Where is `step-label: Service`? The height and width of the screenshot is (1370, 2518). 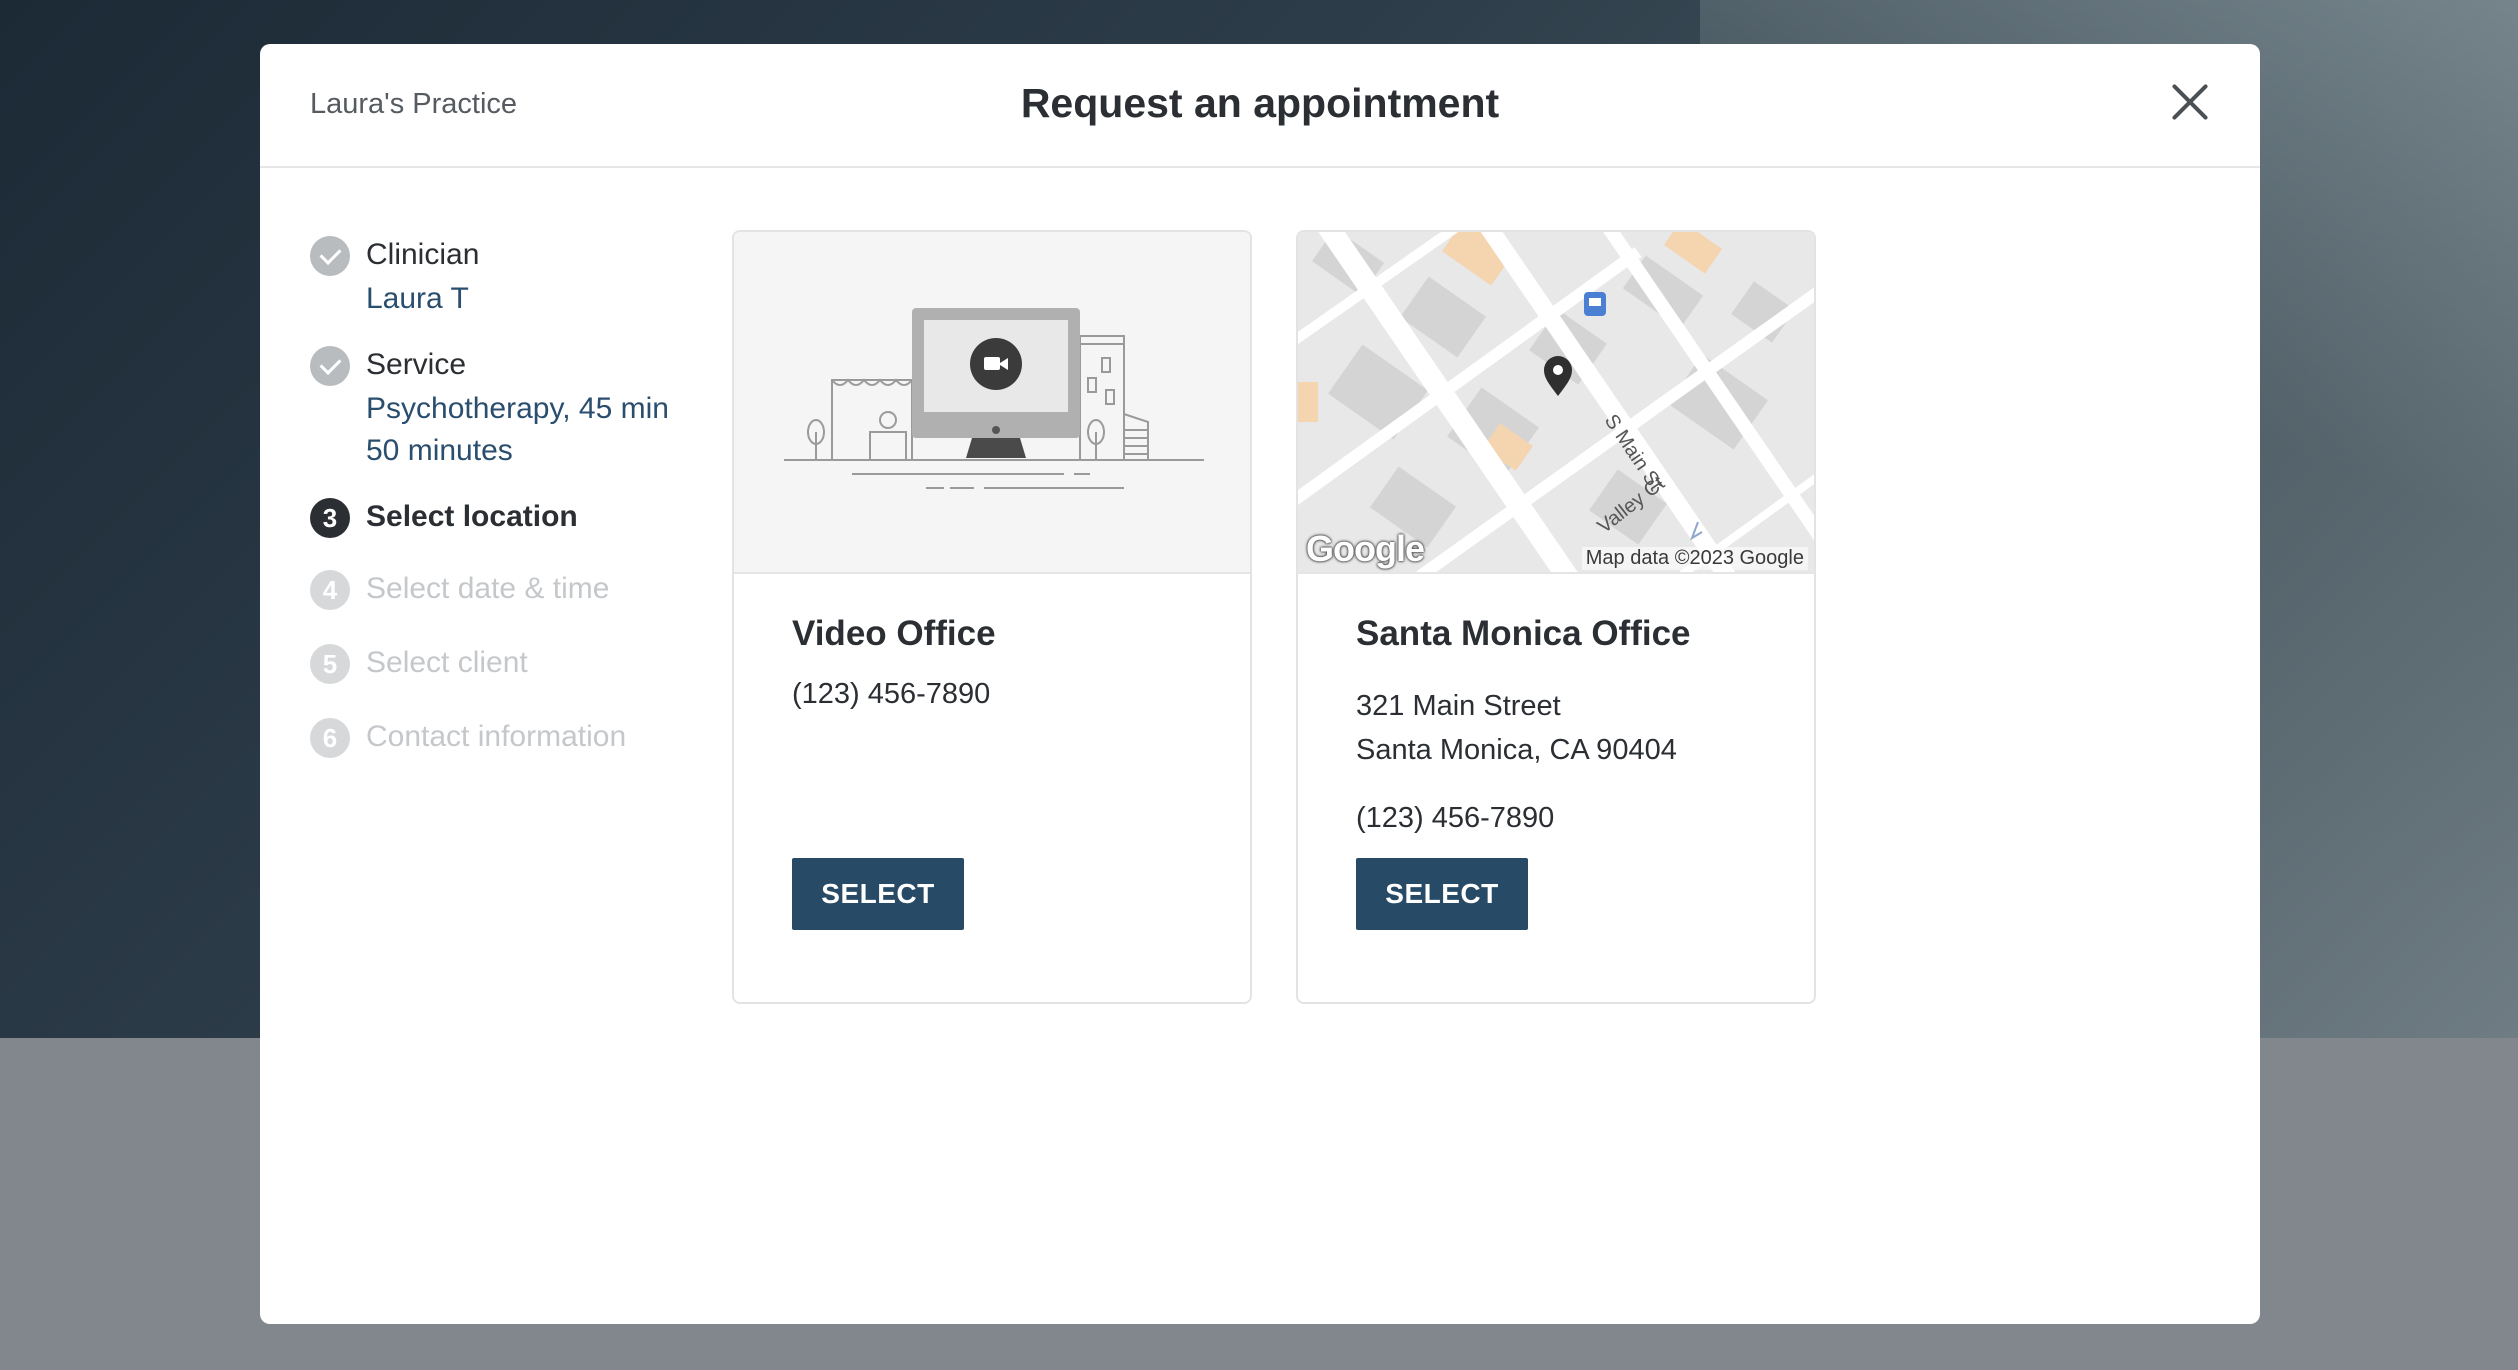 step-label: Service is located at coordinates (416, 364).